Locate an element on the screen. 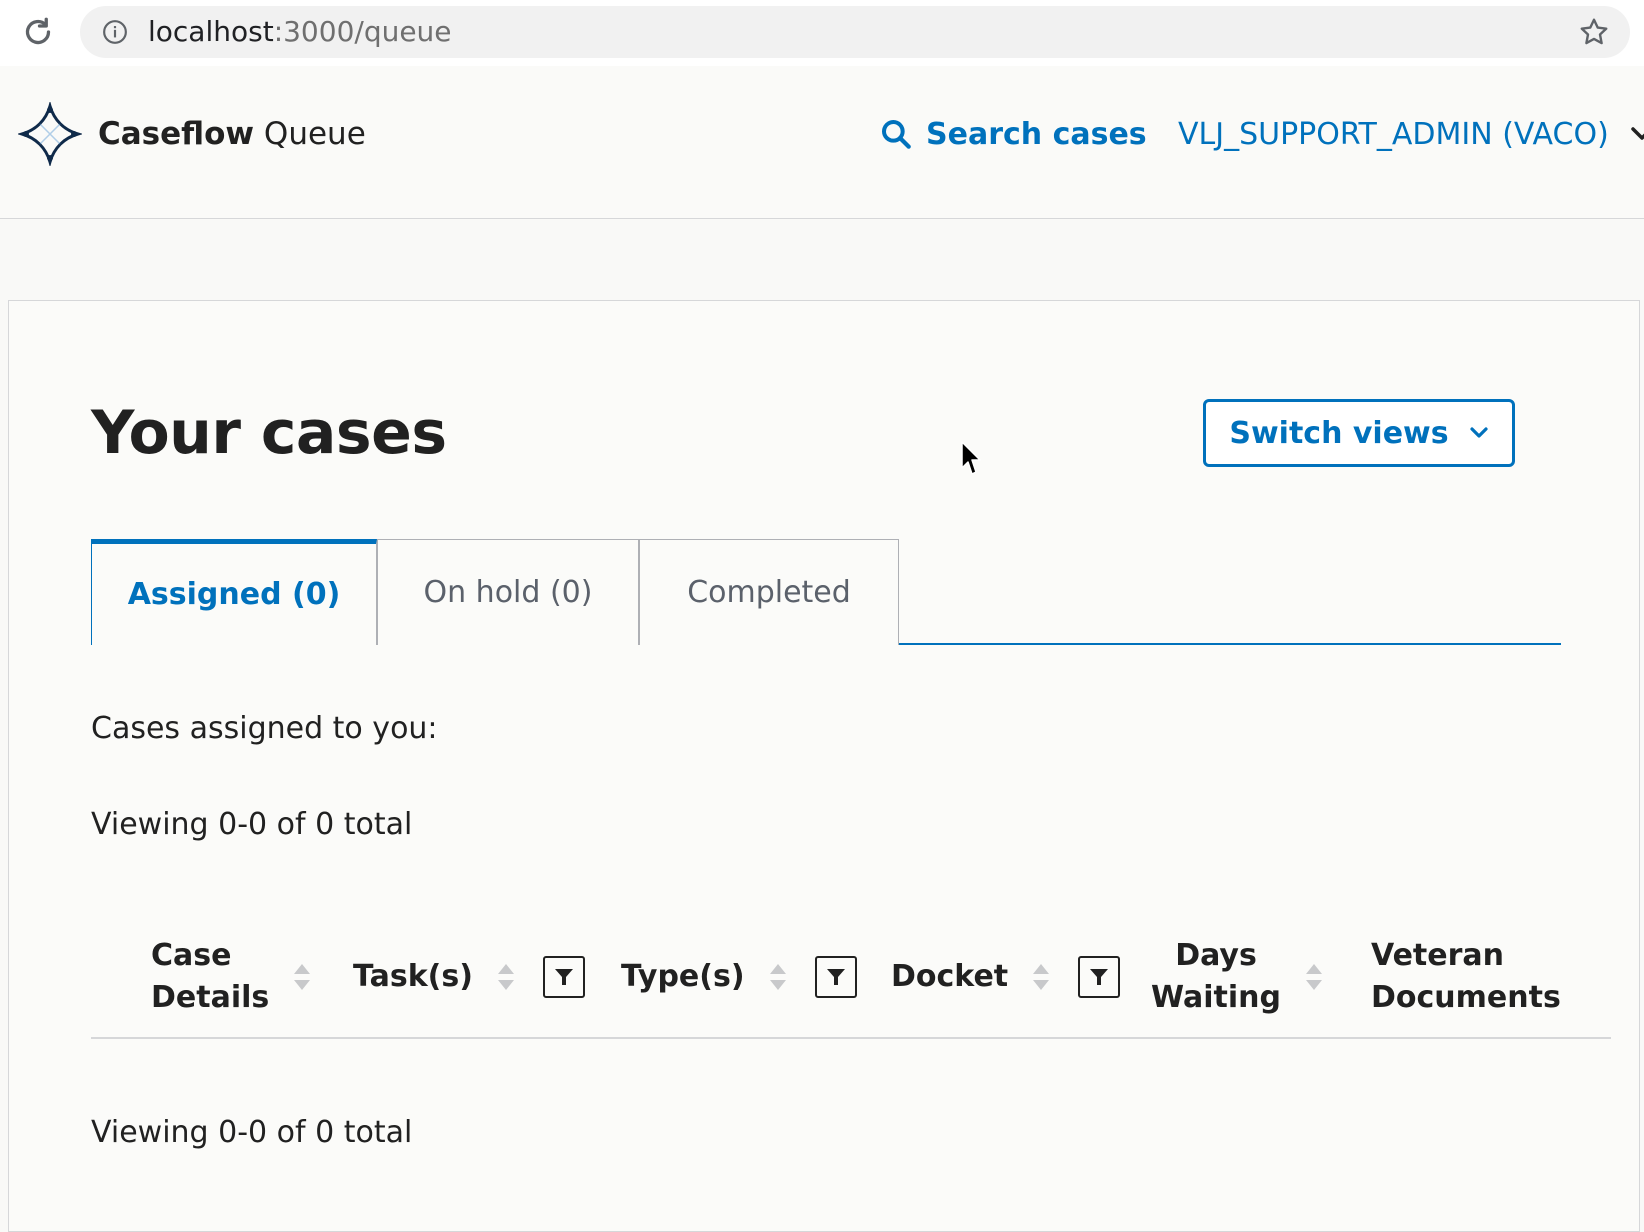  column-tasks: Task(s) is located at coordinates (469, 977).